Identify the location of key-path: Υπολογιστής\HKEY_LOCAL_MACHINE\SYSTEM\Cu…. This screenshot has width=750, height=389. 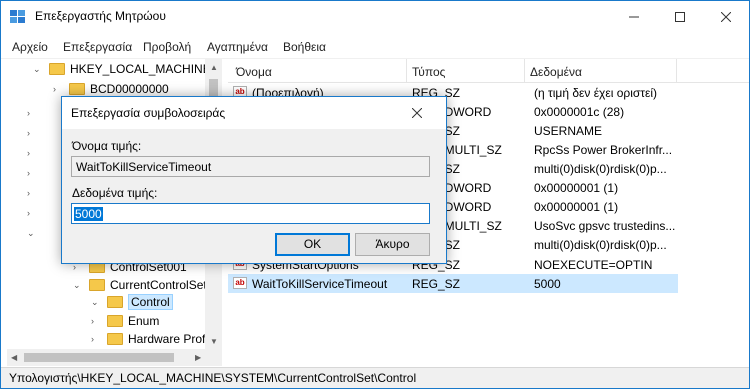
(213, 378).